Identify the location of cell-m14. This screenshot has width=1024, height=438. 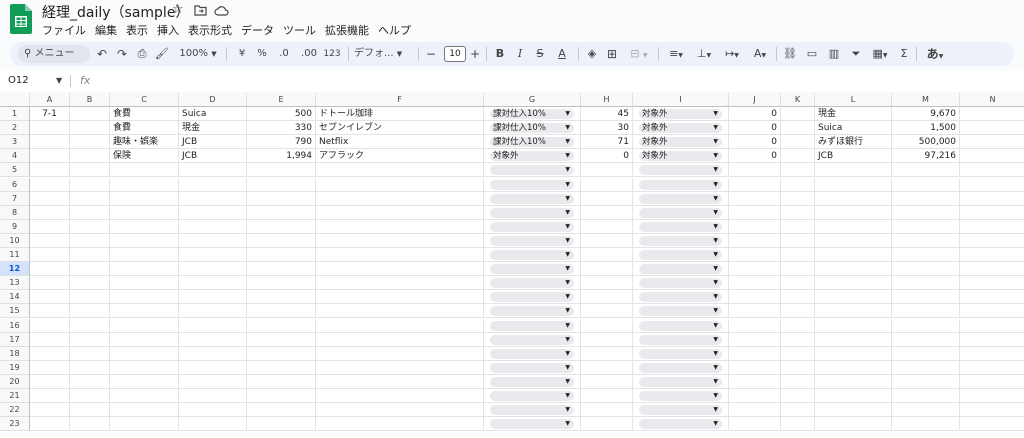
(926, 297).